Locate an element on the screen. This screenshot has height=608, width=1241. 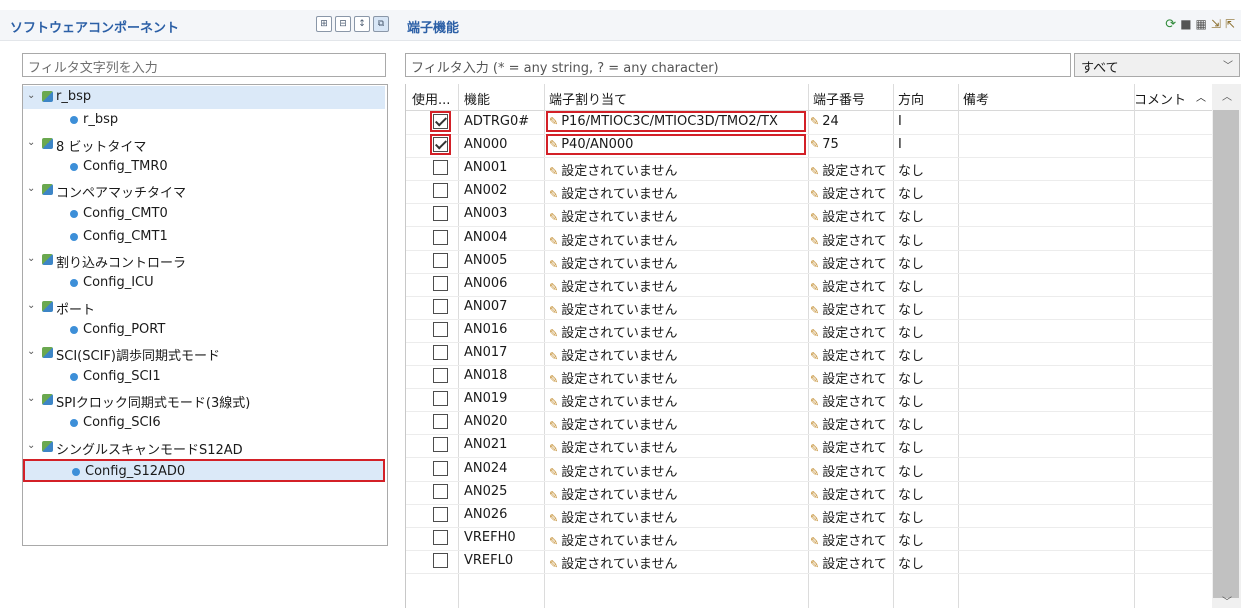
tree-config-item: Config_SCI6 is located at coordinates (204, 423).